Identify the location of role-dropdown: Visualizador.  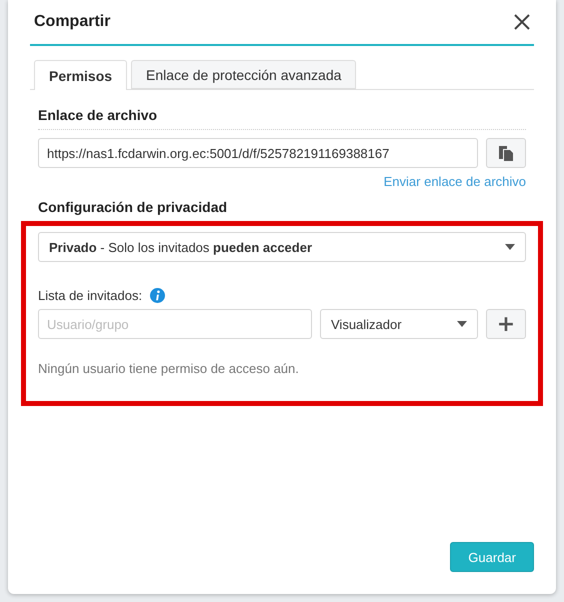
(399, 324).